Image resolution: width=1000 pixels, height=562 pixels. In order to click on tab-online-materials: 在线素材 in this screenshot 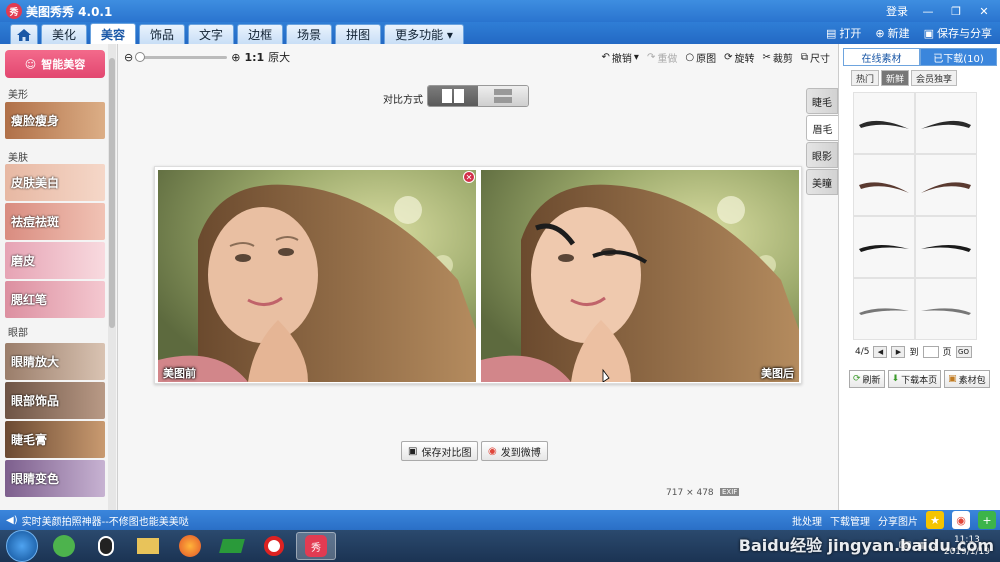, I will do `click(881, 57)`.